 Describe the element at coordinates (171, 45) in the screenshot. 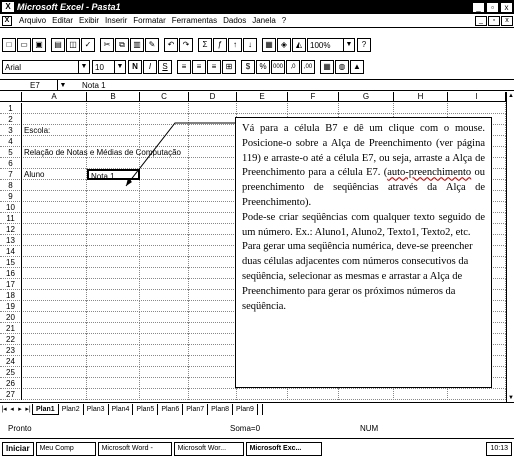

I see `undo-icon: ↶` at that location.